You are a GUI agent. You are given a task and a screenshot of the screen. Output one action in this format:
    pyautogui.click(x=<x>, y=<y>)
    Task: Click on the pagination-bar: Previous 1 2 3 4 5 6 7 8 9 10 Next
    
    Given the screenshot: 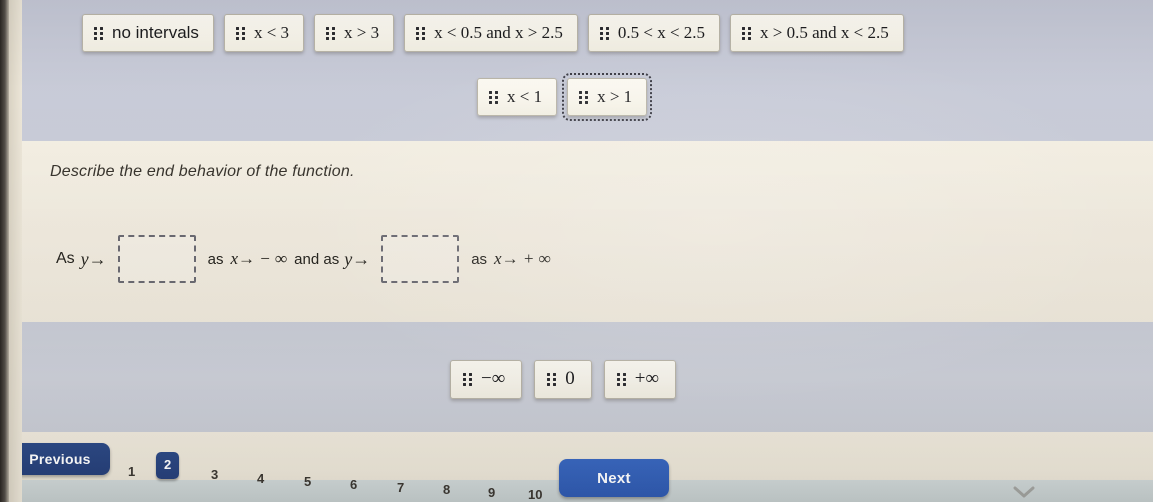 What is the action you would take?
    pyautogui.click(x=576, y=467)
    